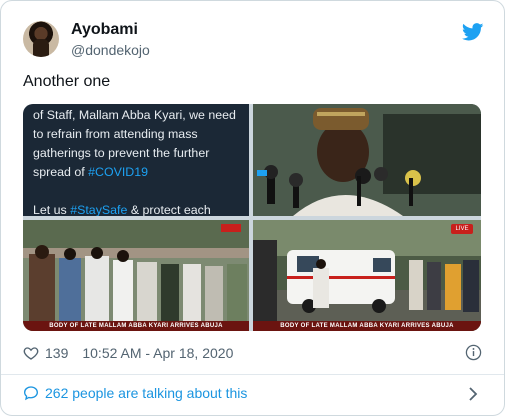 The width and height of the screenshot is (505, 416). Describe the element at coordinates (41, 39) in the screenshot. I see `avatar` at that location.